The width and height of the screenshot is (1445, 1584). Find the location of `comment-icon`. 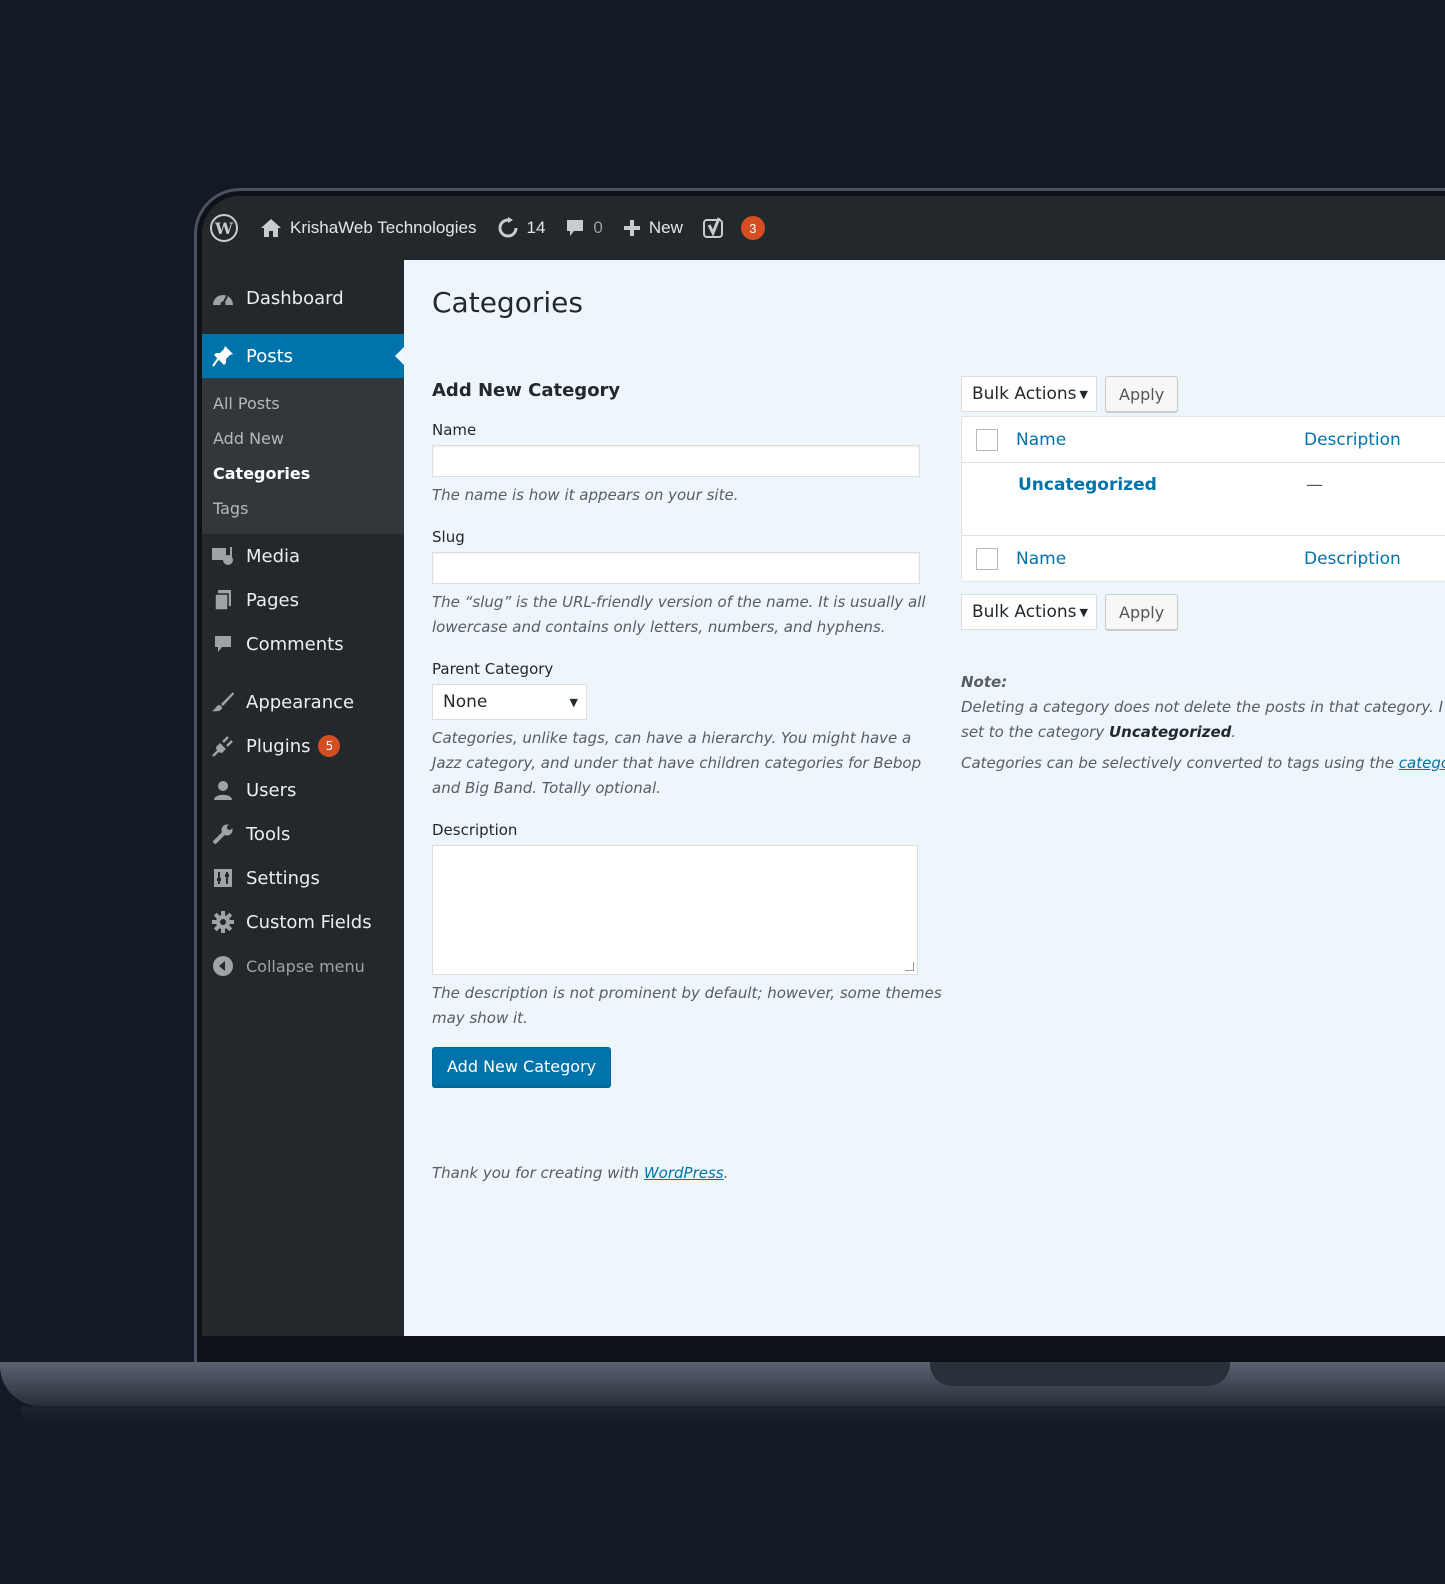

comment-icon is located at coordinates (575, 228).